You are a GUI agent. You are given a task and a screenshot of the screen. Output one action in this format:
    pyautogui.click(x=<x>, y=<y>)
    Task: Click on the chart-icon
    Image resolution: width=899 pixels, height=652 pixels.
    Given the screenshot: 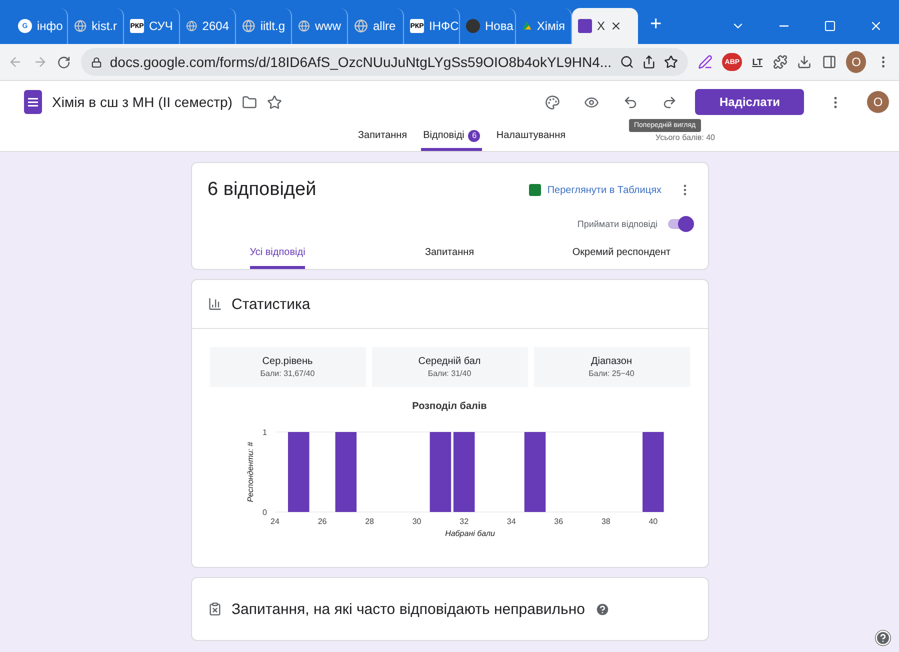 What is the action you would take?
    pyautogui.click(x=215, y=304)
    